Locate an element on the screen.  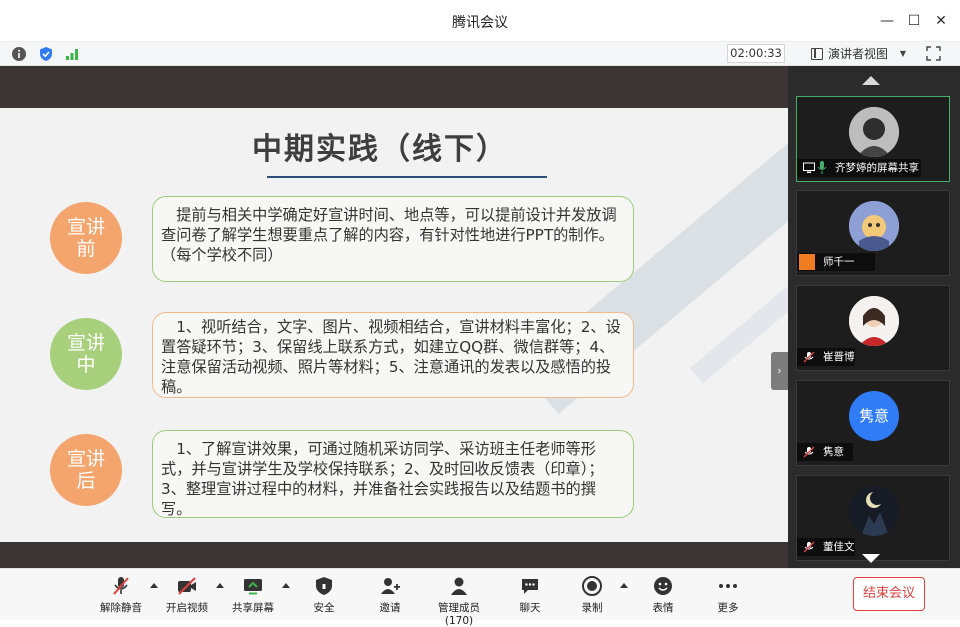
microphone-on-icon is located at coordinates (822, 170).